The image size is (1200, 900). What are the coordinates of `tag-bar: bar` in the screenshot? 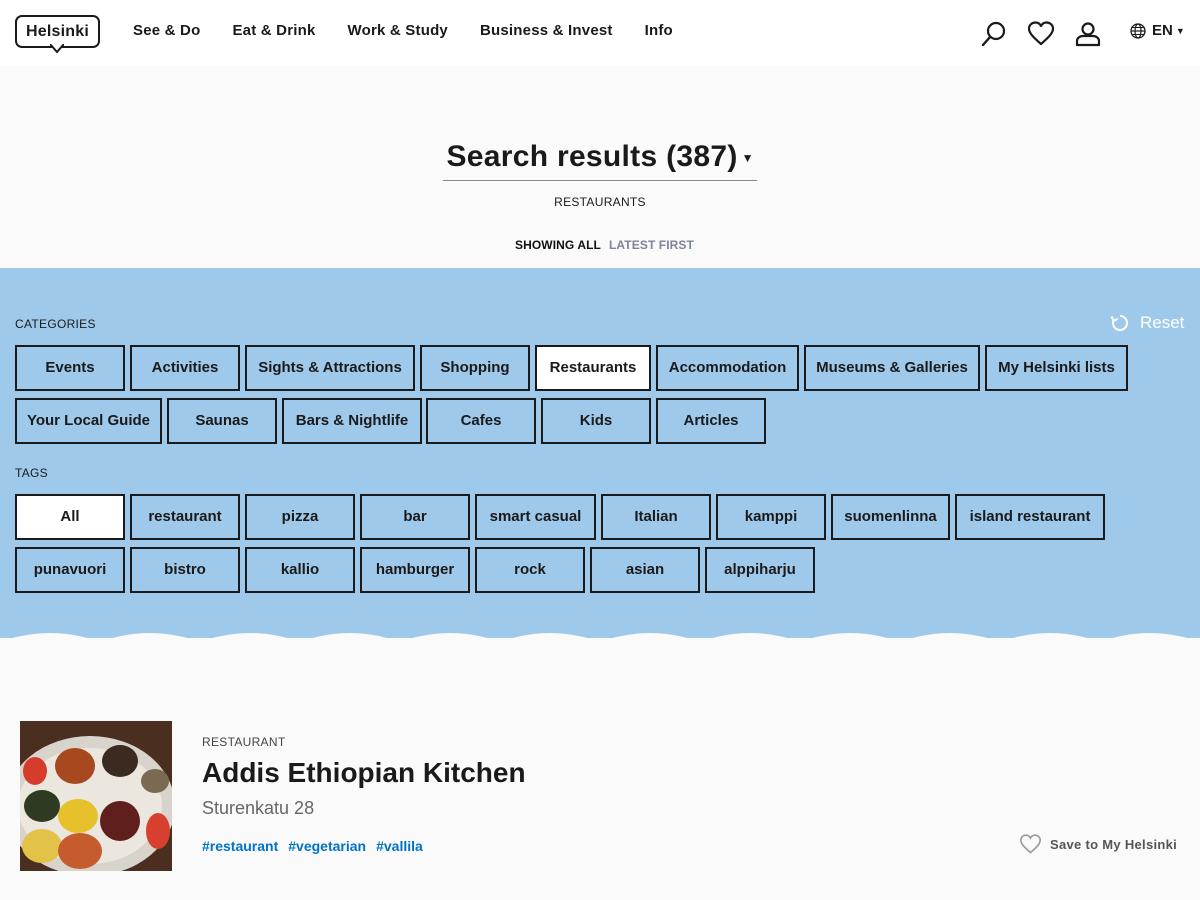 It's located at (415, 517).